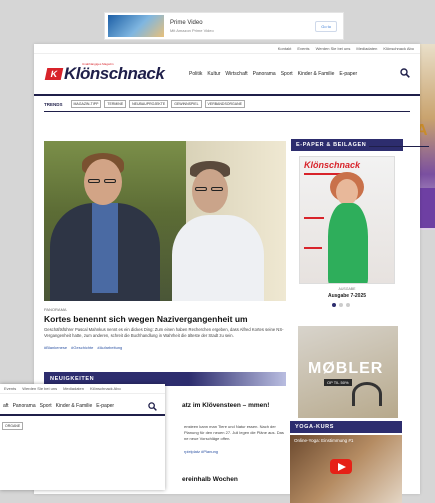  Describe the element at coordinates (213, 74) in the screenshot. I see `nav-item: Kultur` at that location.